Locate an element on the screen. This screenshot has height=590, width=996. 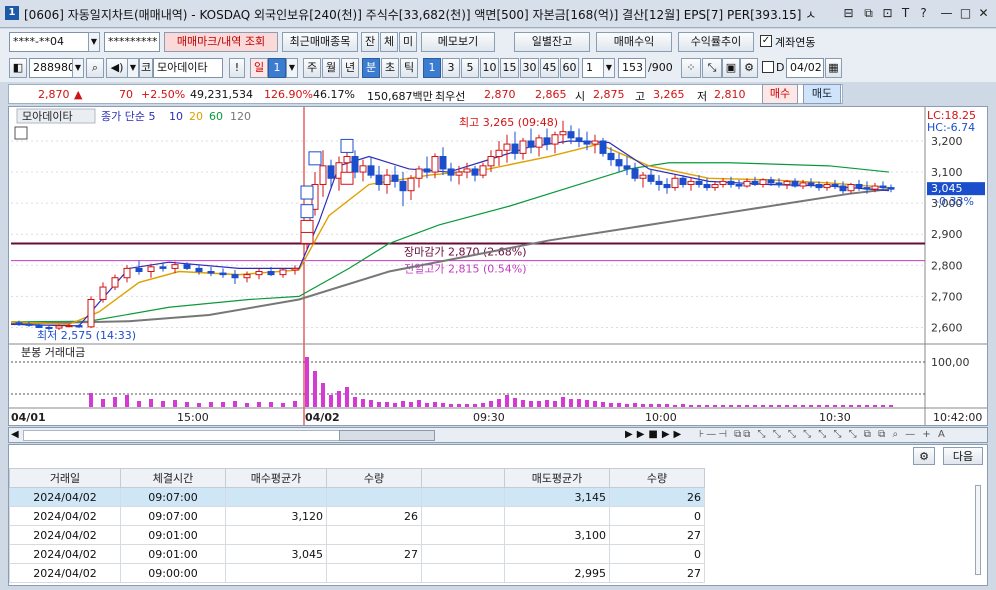
drawing-tools: ⊦—⊣ ⧉⧉ ⤡ ⤡ ⤡ ⤡ ⤡ ⤡ ⤡ ⧉ ⧉ ⌕ — + A is located at coordinates (823, 434).